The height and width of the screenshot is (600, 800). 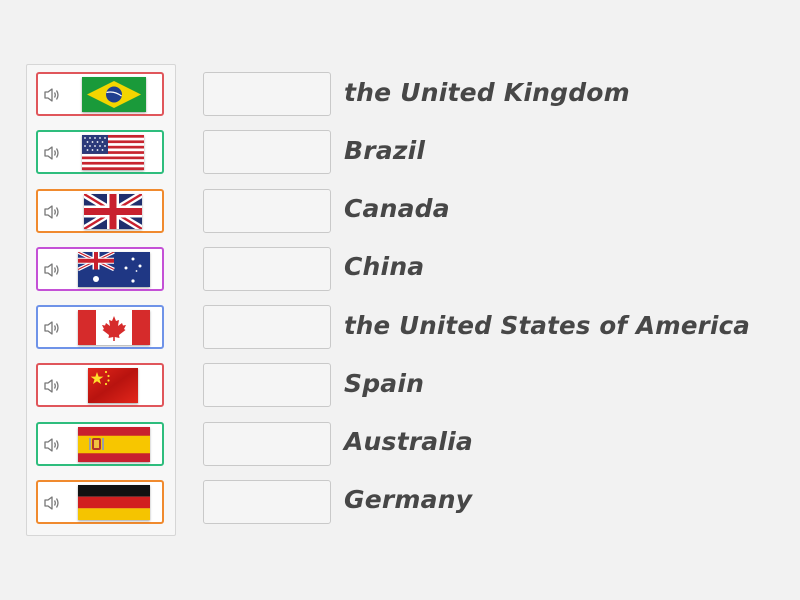 I want to click on country-label: Spain, so click(x=384, y=383).